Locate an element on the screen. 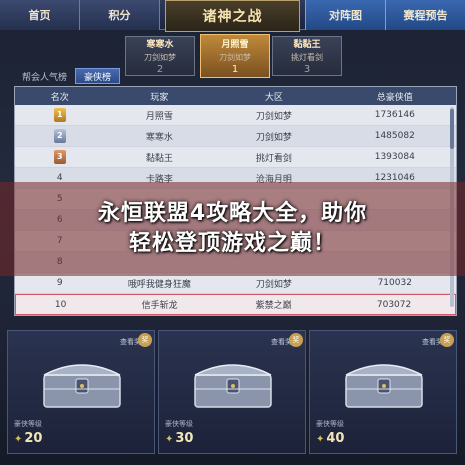 This screenshot has height=465, width=465. table-scroll-thumb is located at coordinates (452, 129).